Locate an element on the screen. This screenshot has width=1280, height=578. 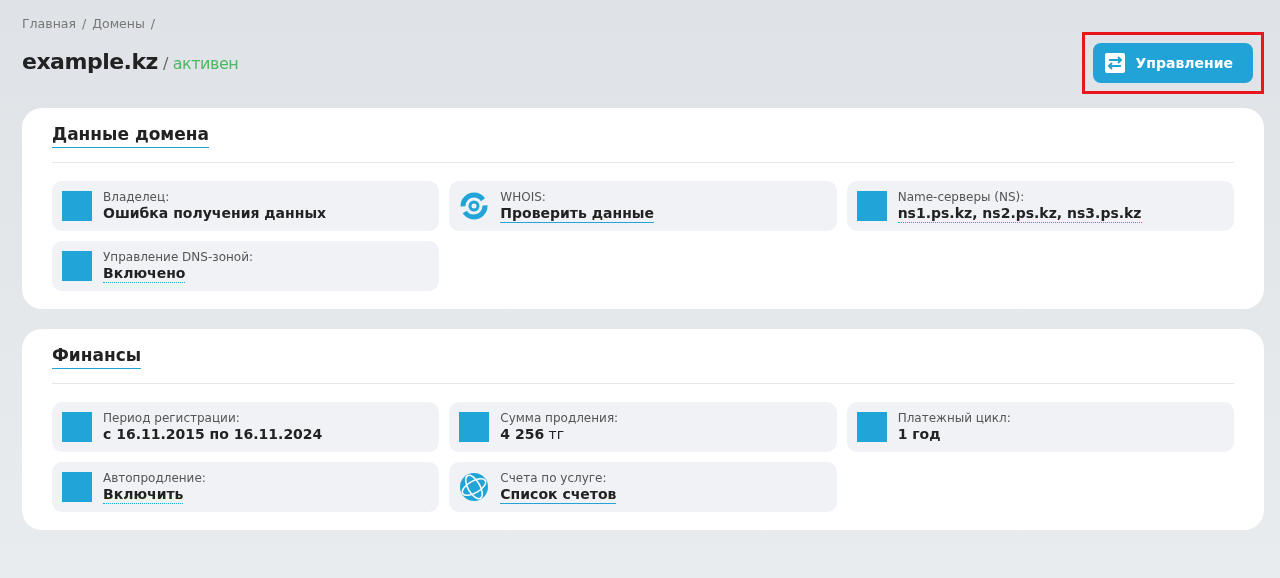
field-value: Ошибка получения данных is located at coordinates (215, 213).